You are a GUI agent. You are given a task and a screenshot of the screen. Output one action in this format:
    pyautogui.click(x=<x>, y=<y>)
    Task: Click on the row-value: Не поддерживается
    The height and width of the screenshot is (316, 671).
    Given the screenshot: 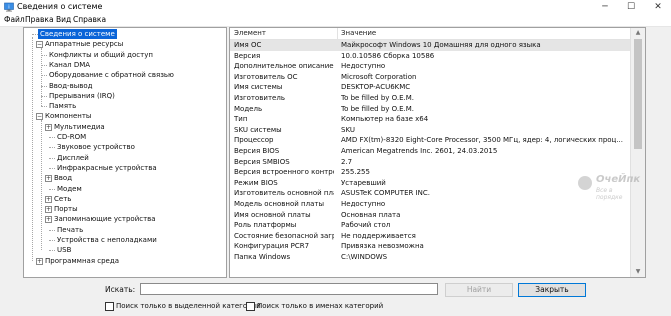 What is the action you would take?
    pyautogui.click(x=378, y=235)
    